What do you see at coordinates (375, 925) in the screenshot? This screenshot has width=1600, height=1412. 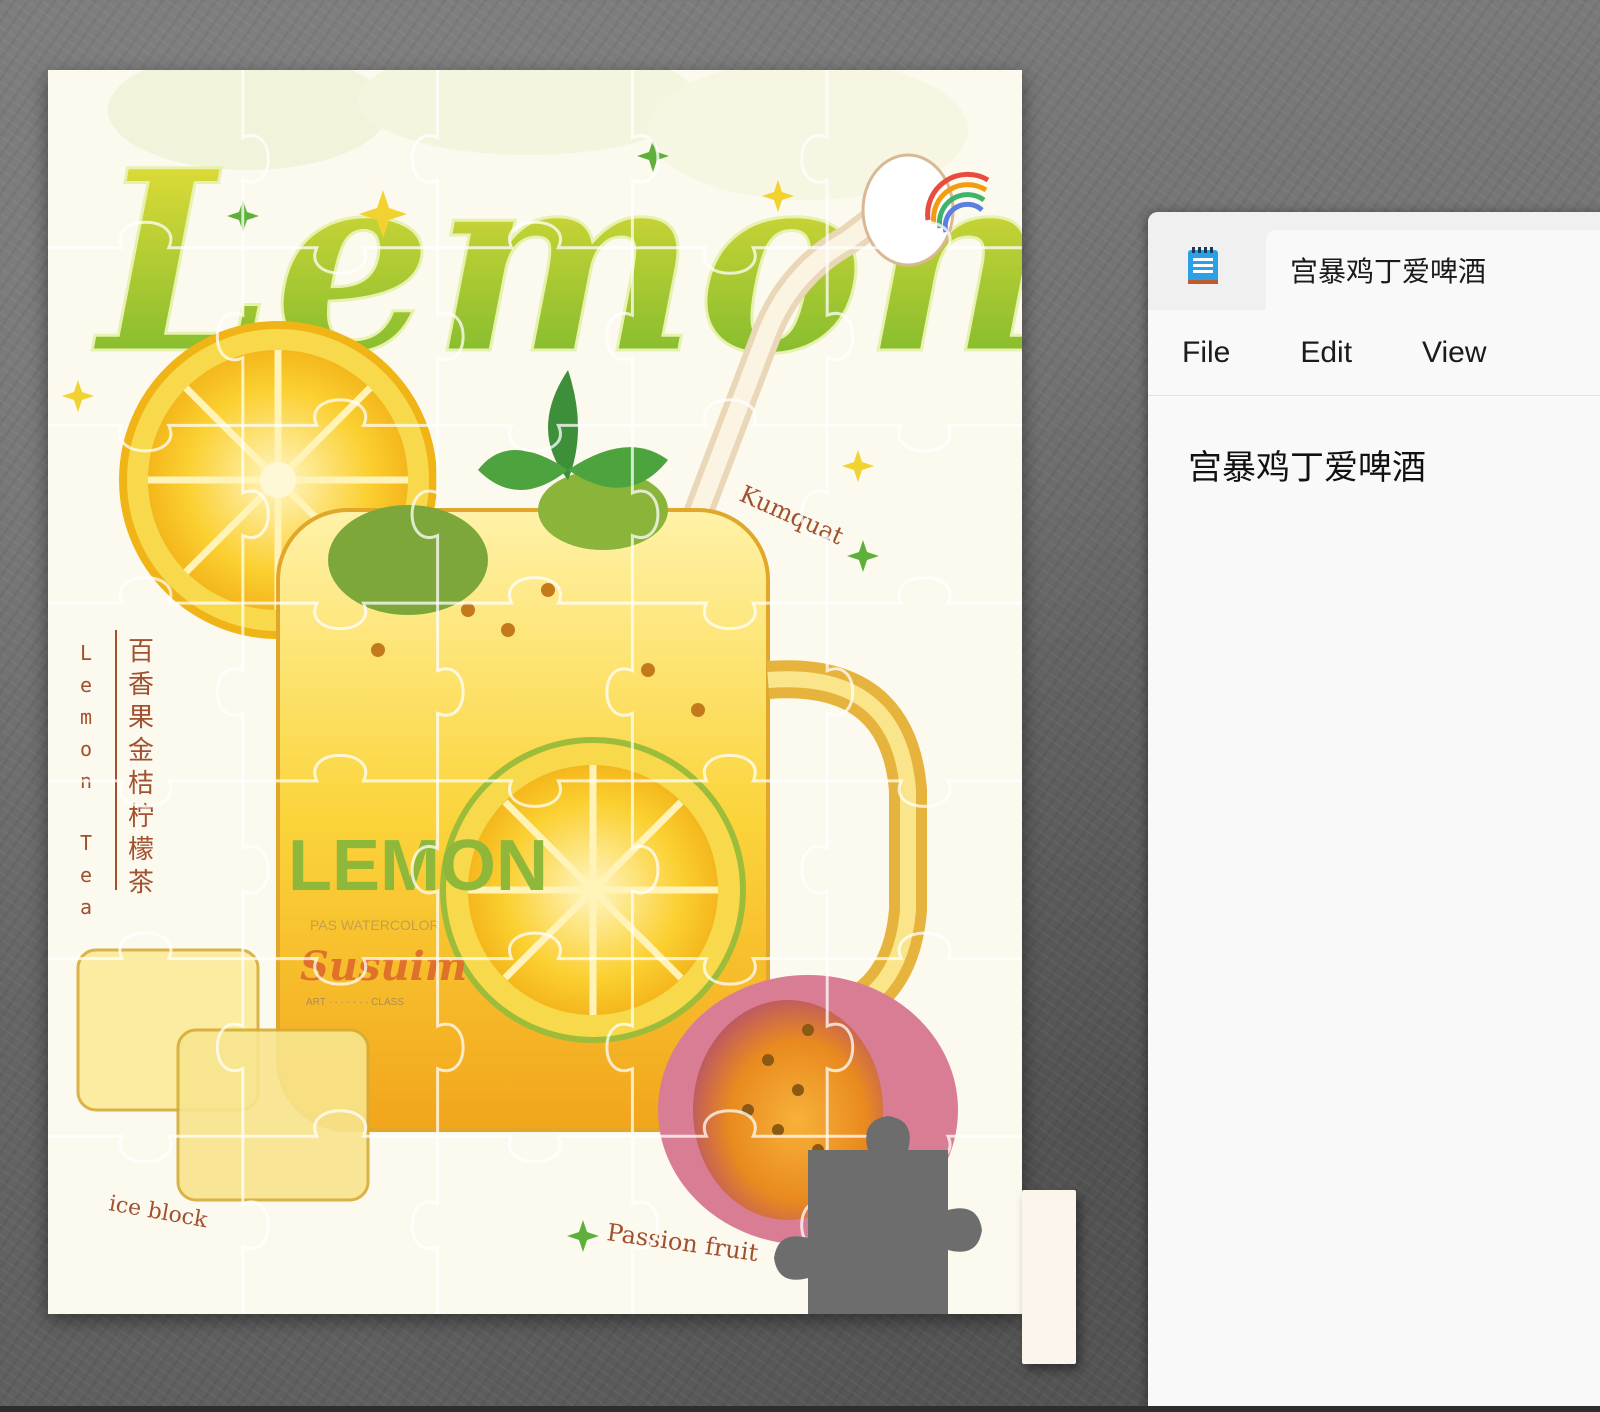 I see `mug-sub-label: PAS WATERCOLOR` at bounding box center [375, 925].